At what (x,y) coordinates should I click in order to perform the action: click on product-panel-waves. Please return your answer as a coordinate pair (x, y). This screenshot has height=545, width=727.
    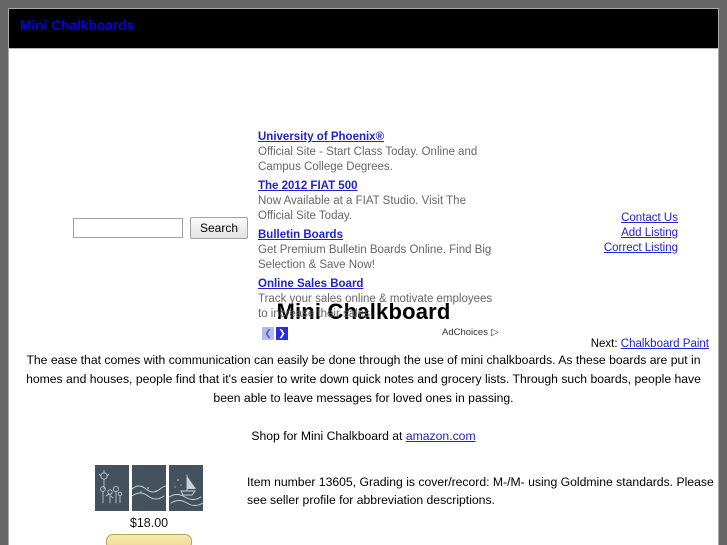
    Looking at the image, I should click on (149, 488).